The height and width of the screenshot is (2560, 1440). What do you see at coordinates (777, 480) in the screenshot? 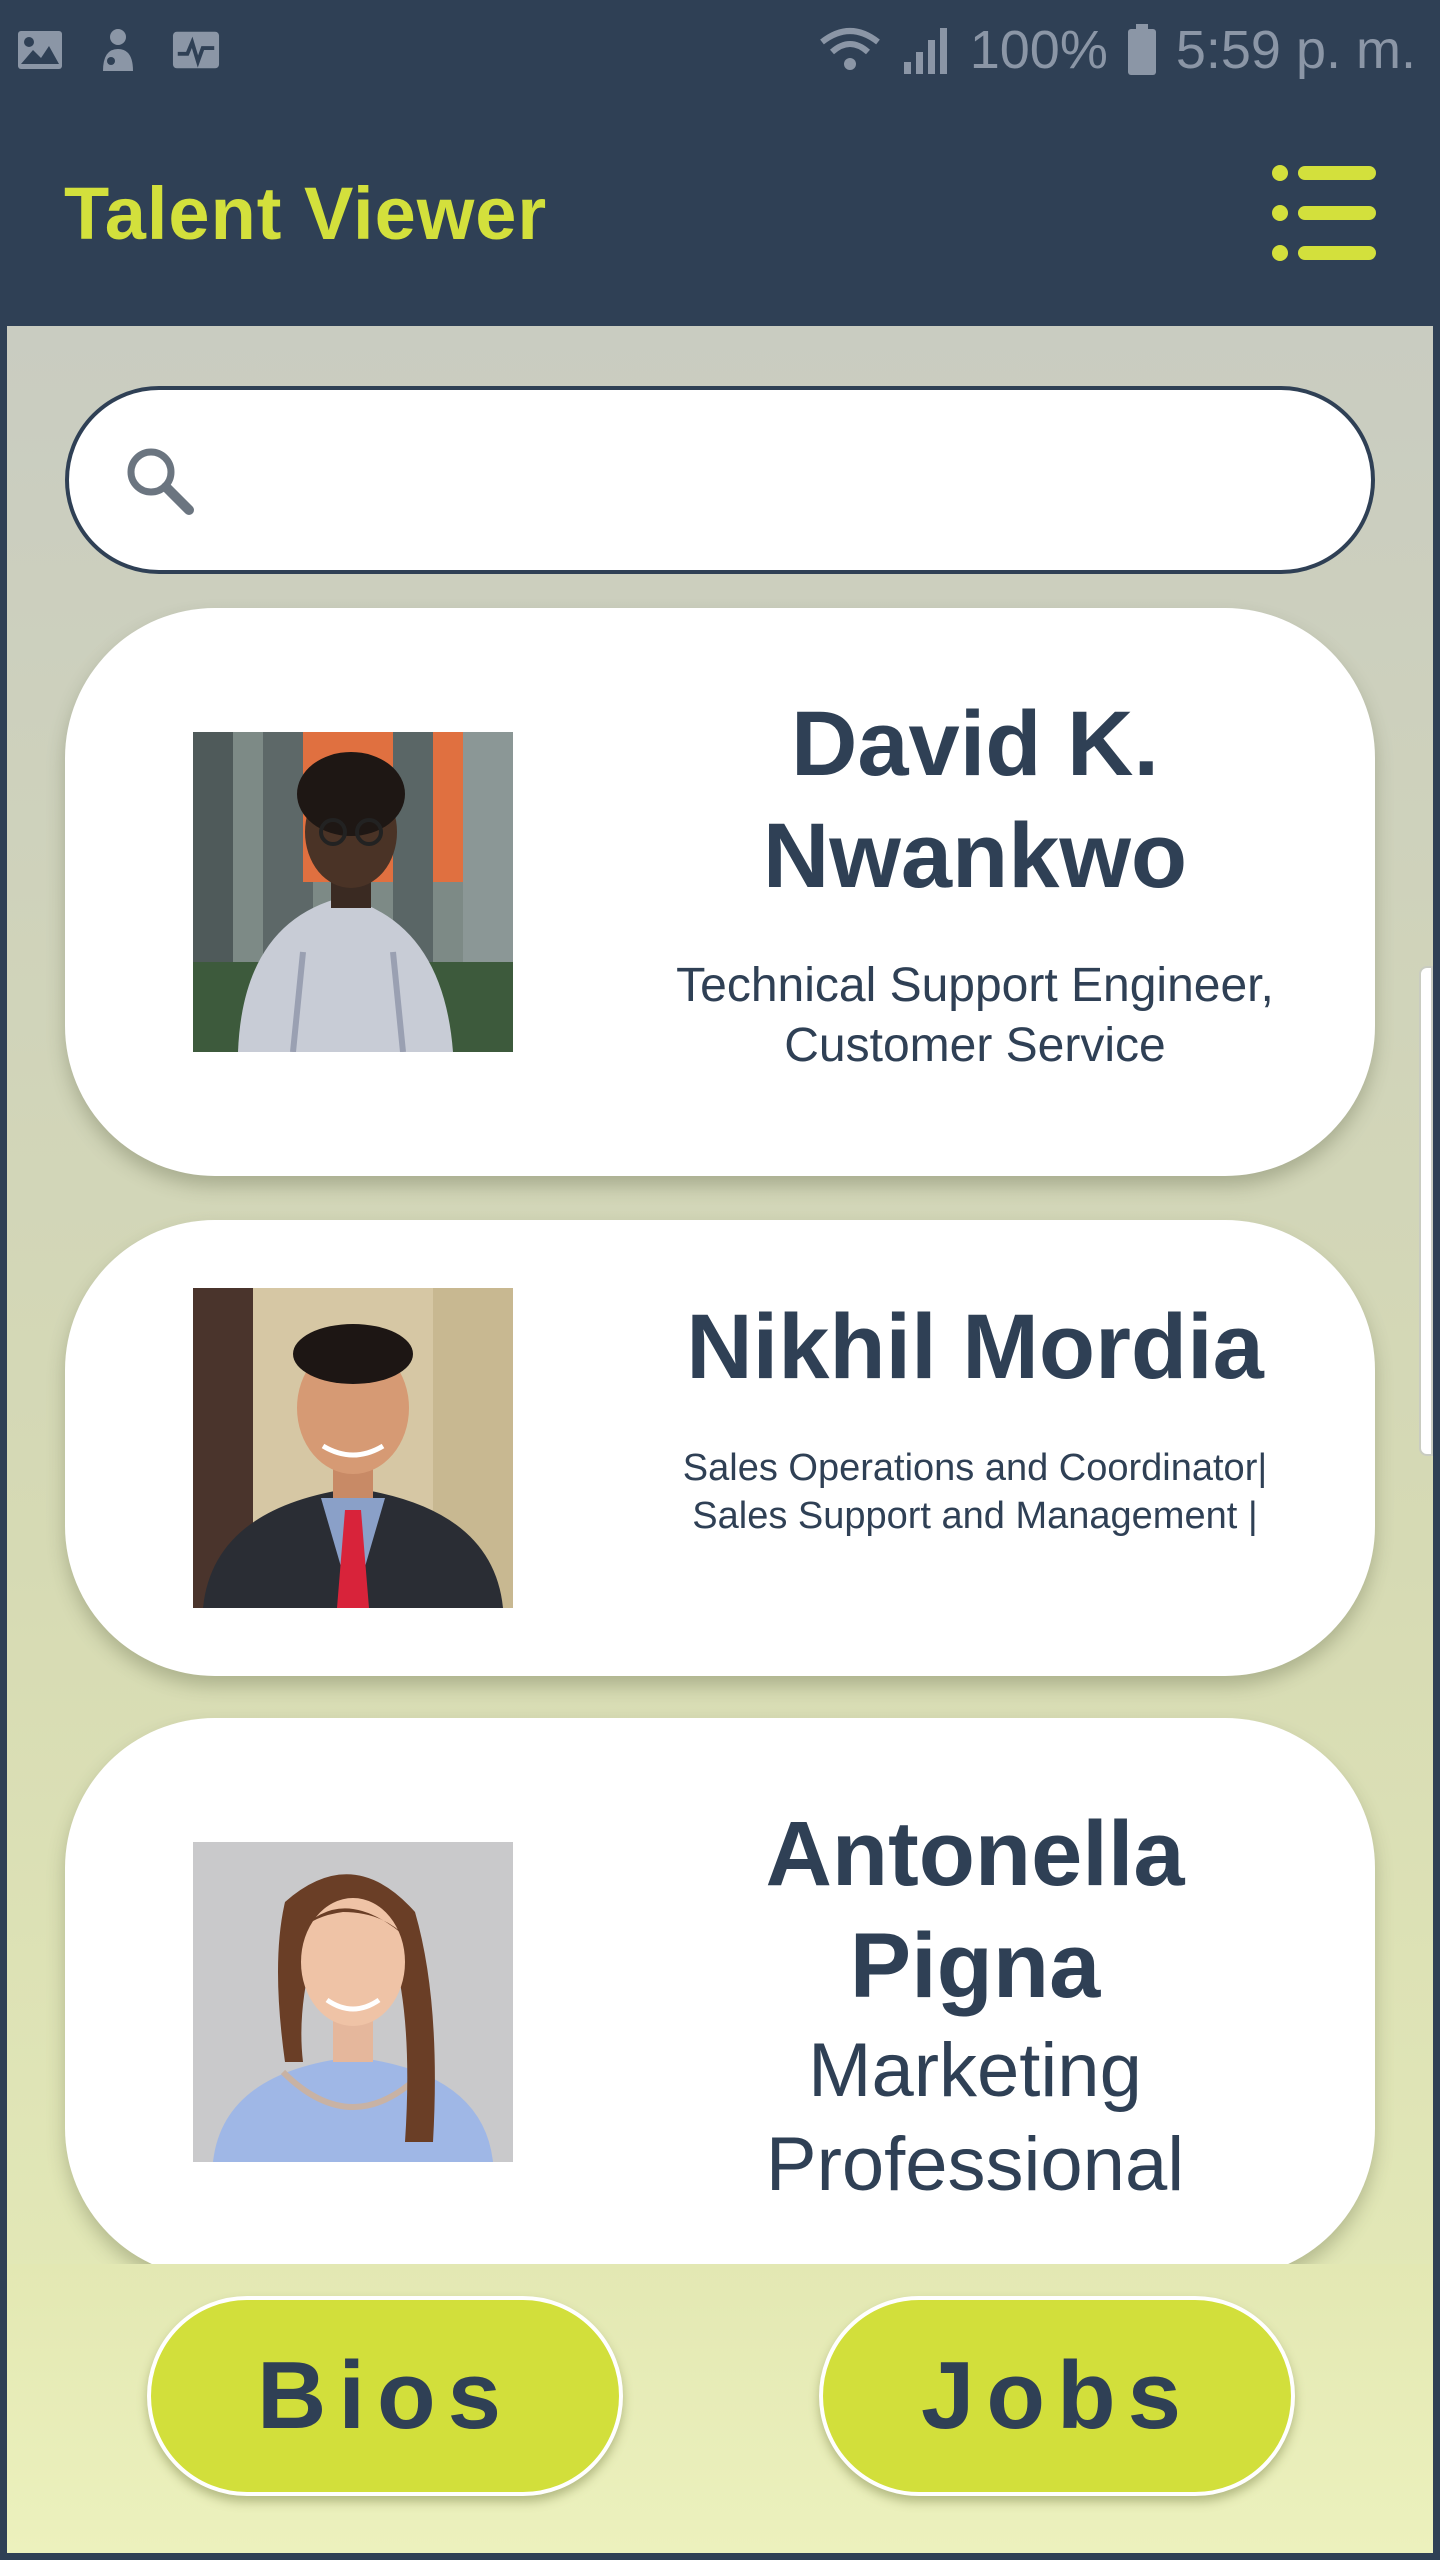
I see `search-input` at bounding box center [777, 480].